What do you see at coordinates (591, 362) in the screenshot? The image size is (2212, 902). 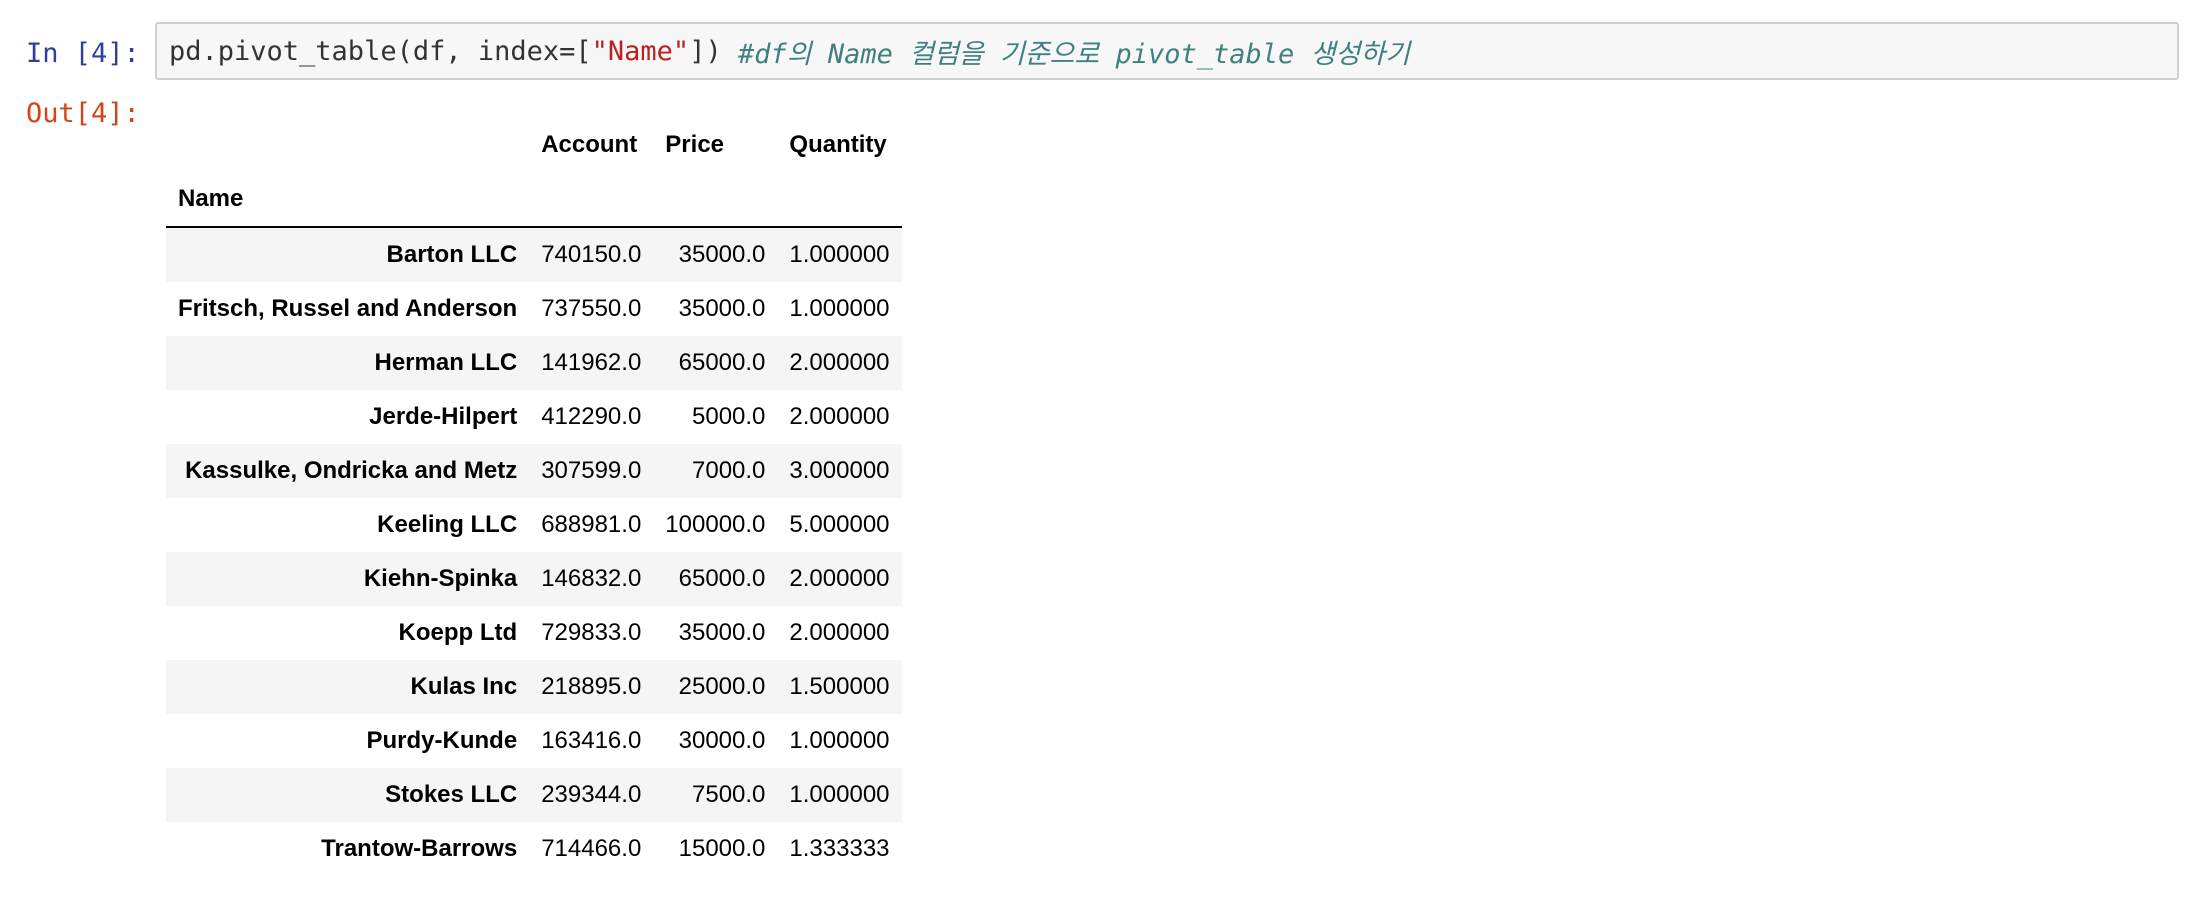 I see `account-cell: 141962.0` at bounding box center [591, 362].